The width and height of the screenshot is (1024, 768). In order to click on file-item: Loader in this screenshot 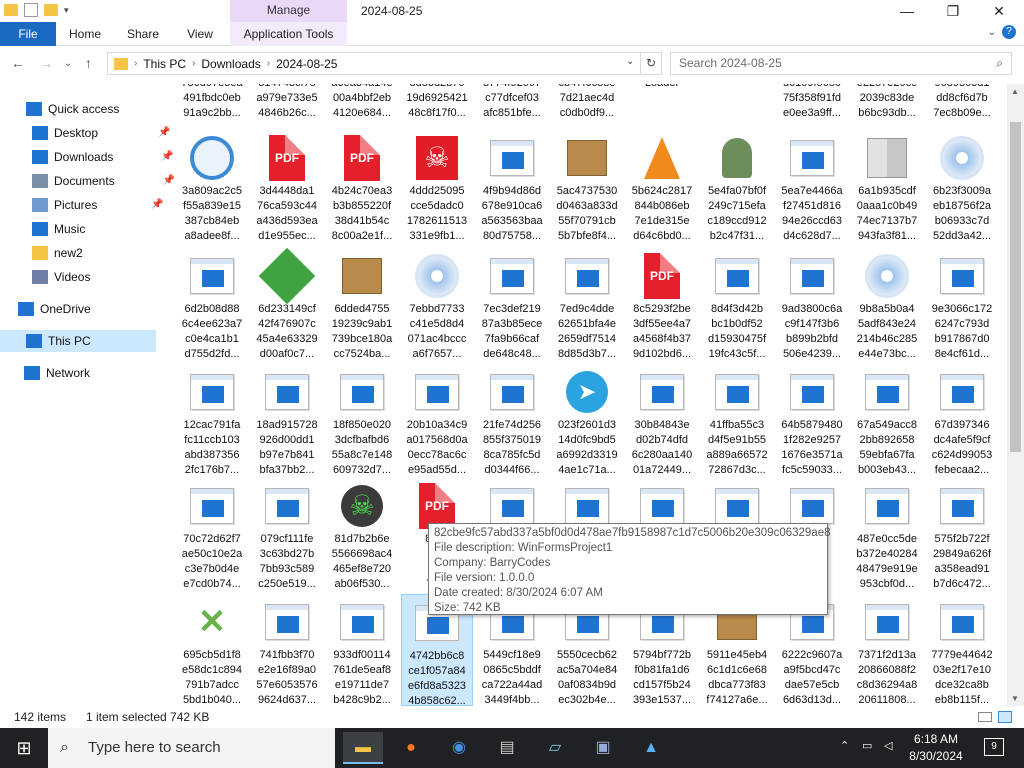, I will do `click(662, 107)`.